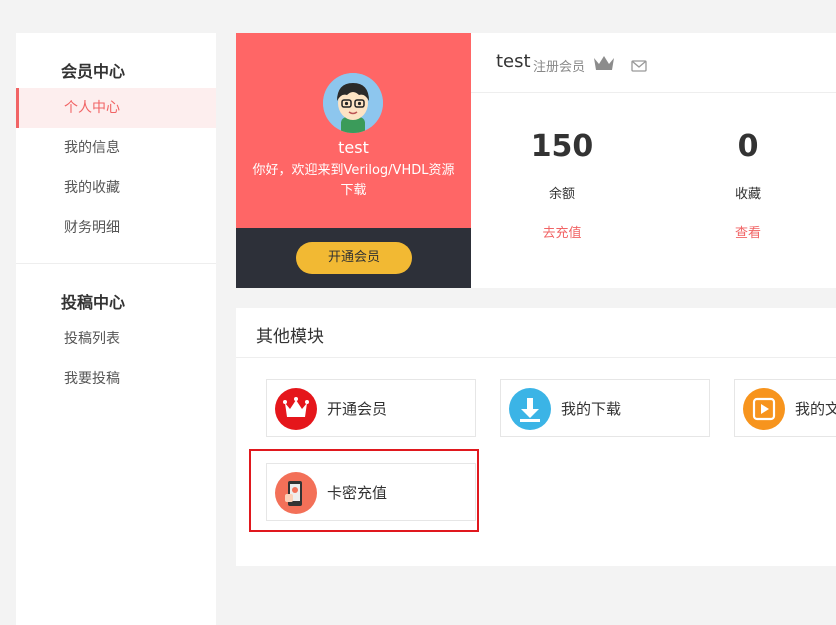 The height and width of the screenshot is (625, 836). I want to click on download-icon, so click(530, 409).